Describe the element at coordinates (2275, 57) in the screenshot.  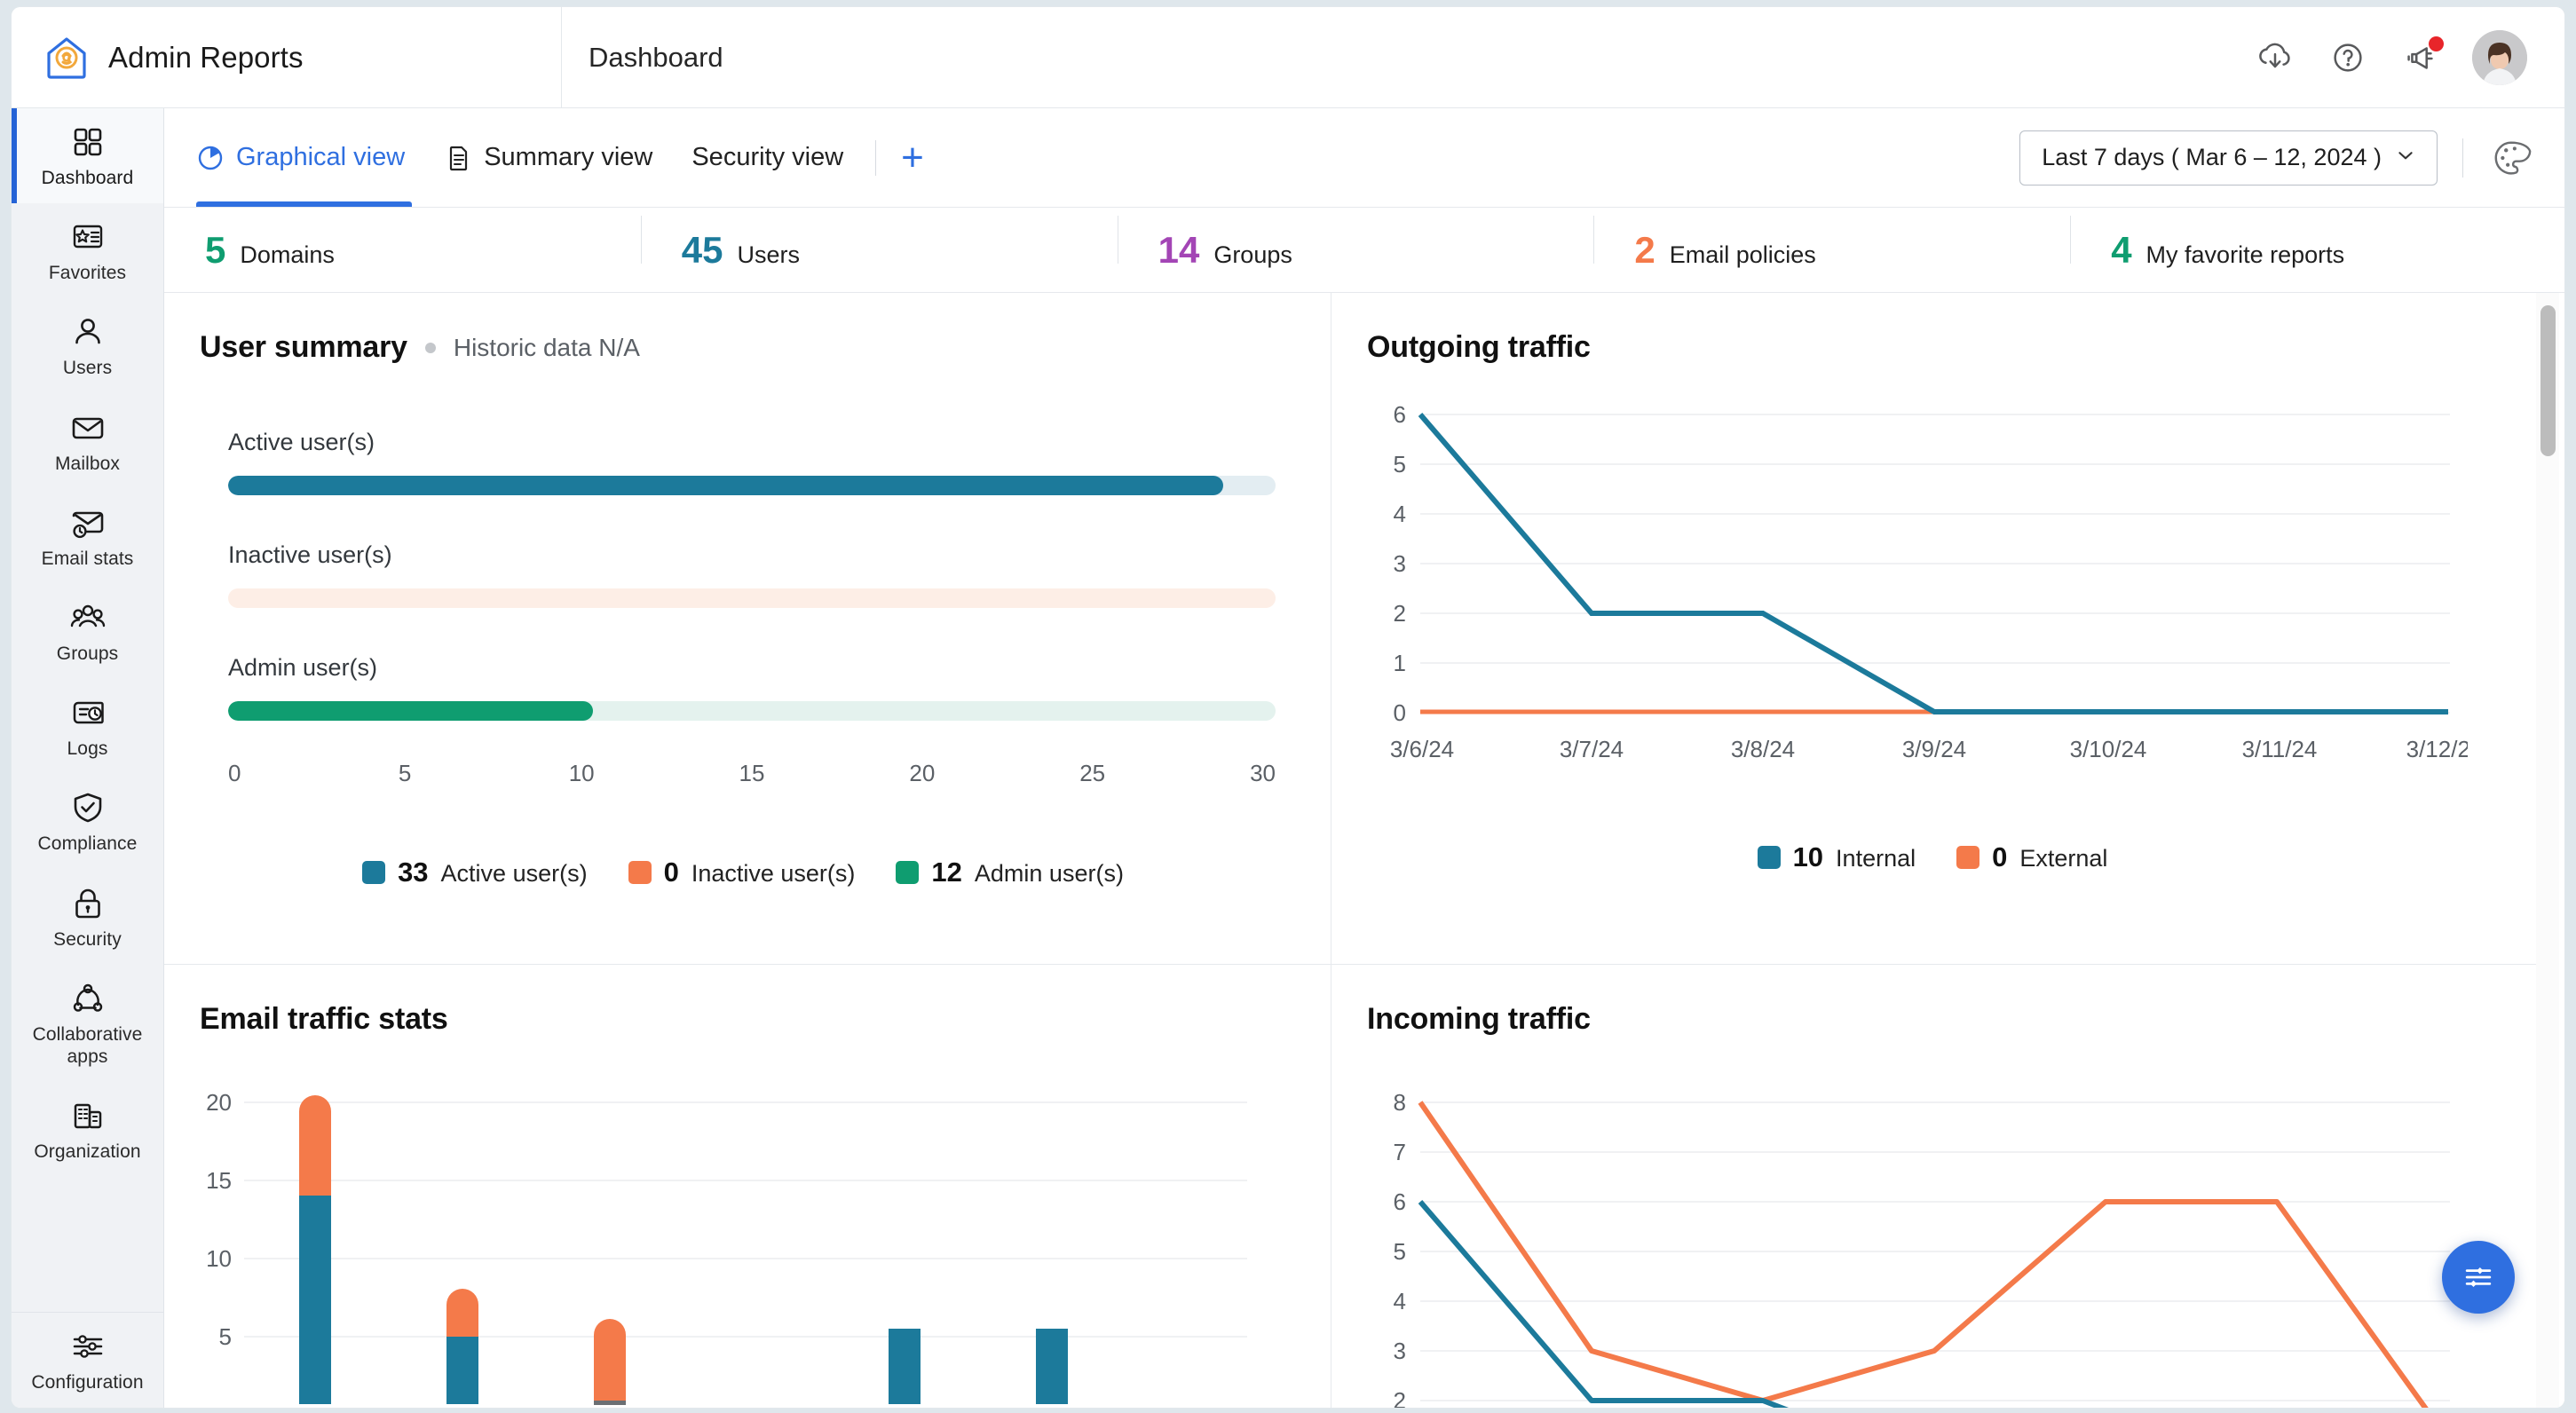
I see `cloud-download-icon` at that location.